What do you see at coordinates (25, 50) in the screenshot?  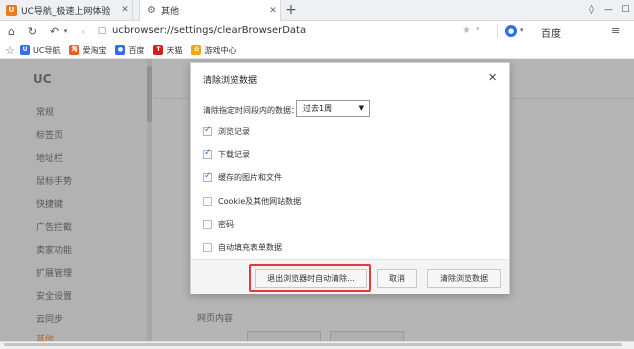 I see `uc-bookmark-icon: U` at bounding box center [25, 50].